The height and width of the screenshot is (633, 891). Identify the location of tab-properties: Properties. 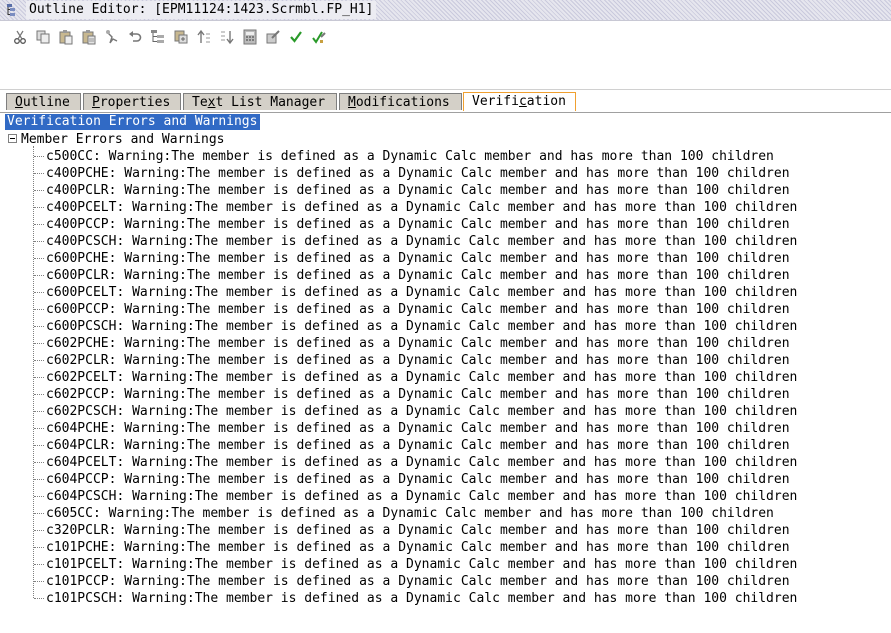
(132, 101).